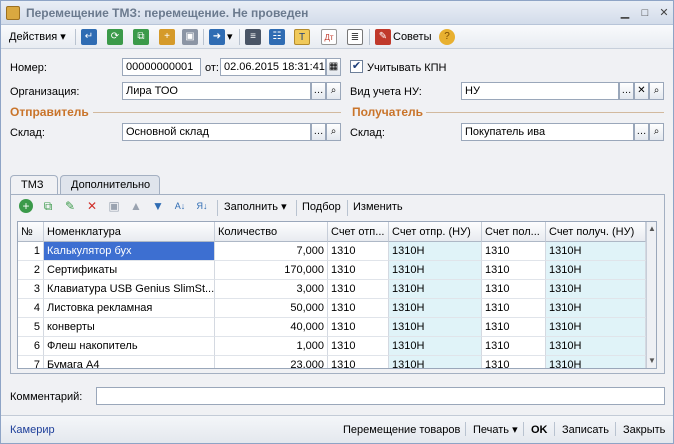 The height and width of the screenshot is (444, 674). What do you see at coordinates (380, 396) in the screenshot?
I see `comment-field` at bounding box center [380, 396].